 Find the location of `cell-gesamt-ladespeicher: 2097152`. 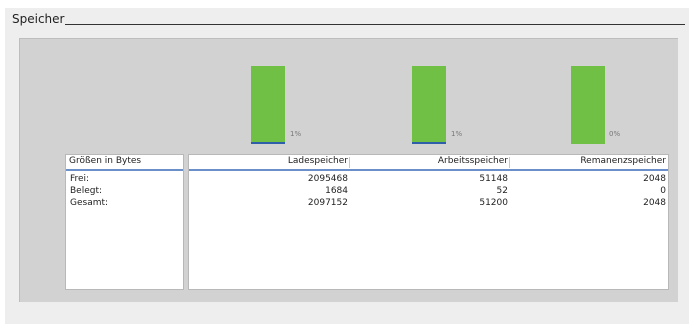

cell-gesamt-ladespeicher: 2097152 is located at coordinates (327, 203).